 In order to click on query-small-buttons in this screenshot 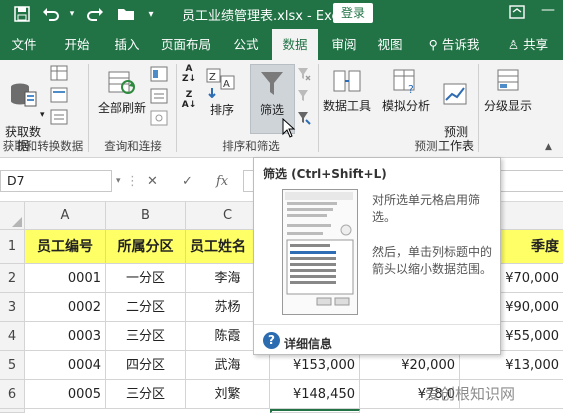, I will do `click(160, 96)`.